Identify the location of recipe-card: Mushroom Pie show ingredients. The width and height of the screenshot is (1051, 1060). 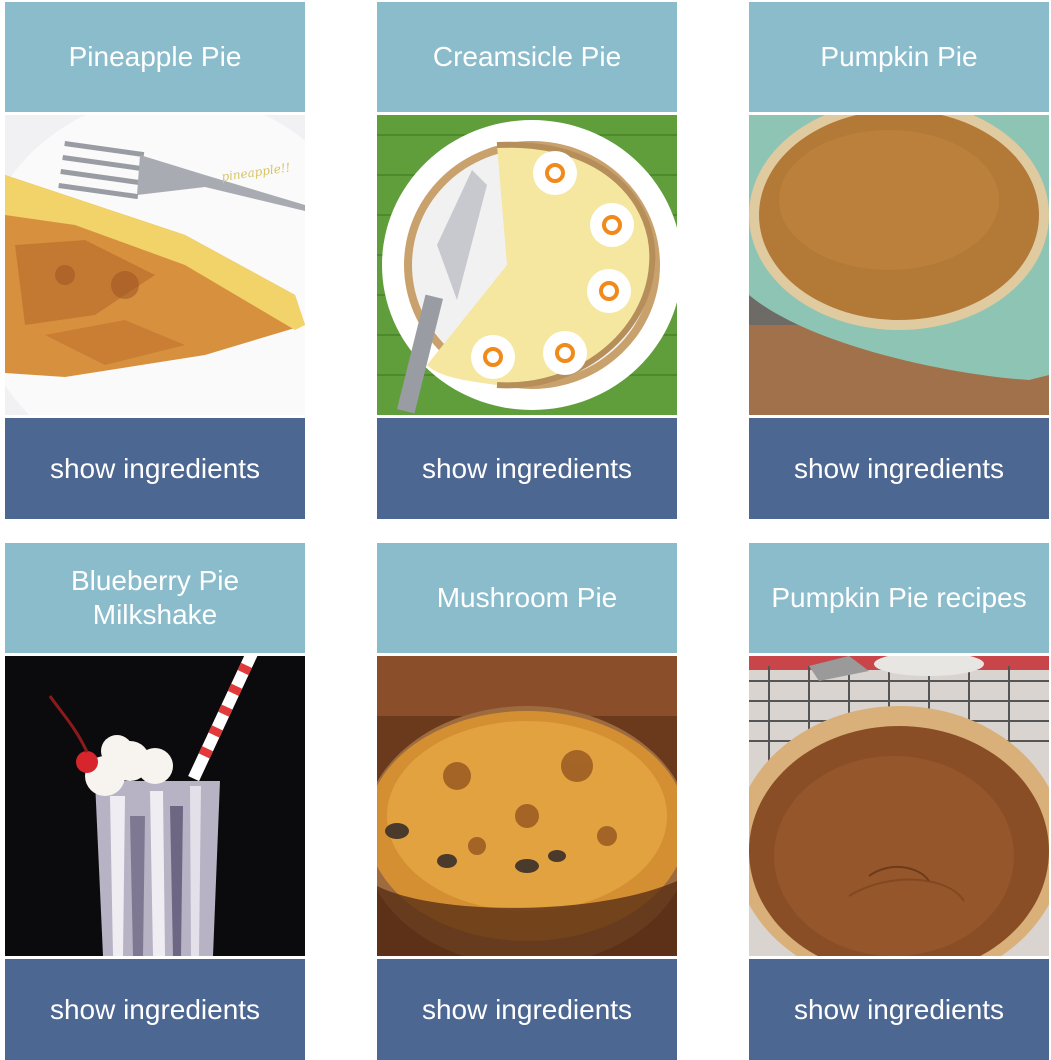
(527, 801).